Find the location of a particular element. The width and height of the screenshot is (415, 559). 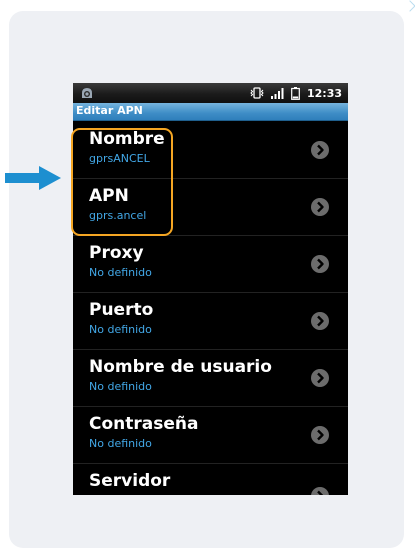

page-title: Editar APN is located at coordinates (109, 110).